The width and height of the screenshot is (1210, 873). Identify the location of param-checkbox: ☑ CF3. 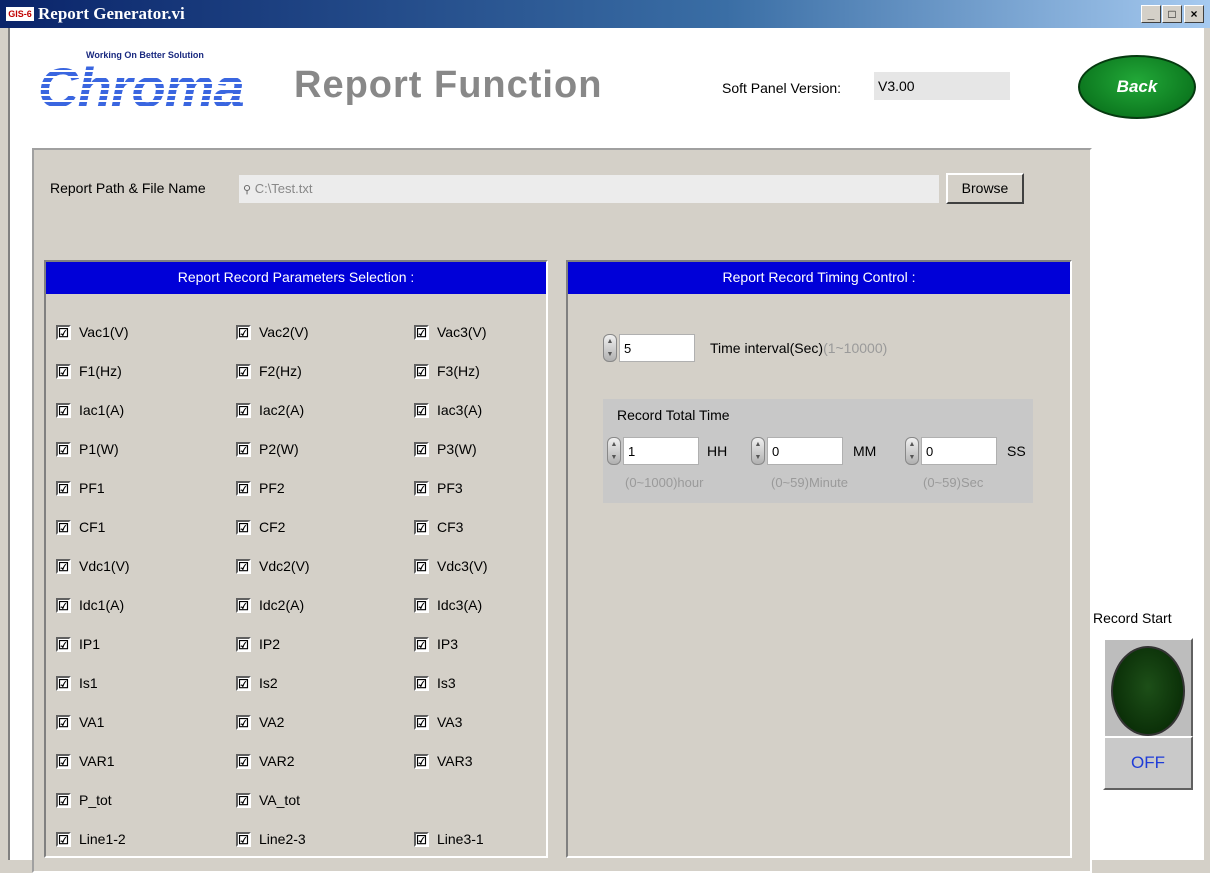
(438, 527).